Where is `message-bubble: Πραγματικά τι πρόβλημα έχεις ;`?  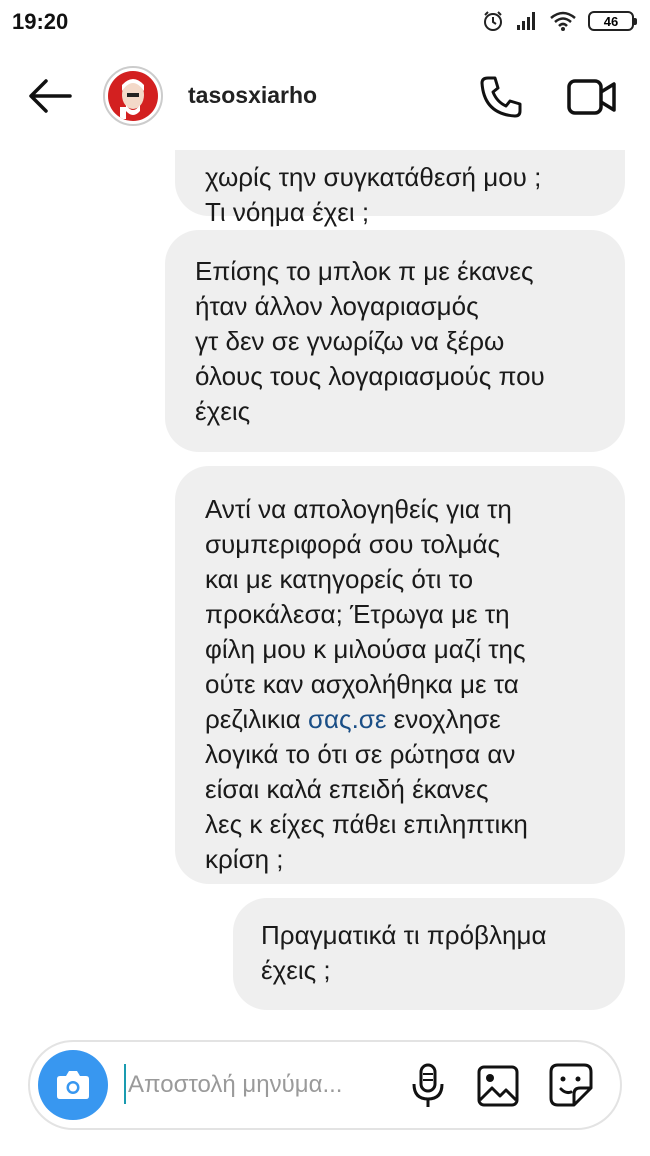 message-bubble: Πραγματικά τι πρόβλημα έχεις ; is located at coordinates (429, 954).